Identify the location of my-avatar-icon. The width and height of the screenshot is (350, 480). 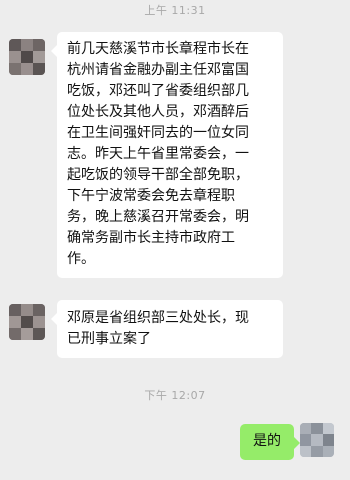
(317, 440).